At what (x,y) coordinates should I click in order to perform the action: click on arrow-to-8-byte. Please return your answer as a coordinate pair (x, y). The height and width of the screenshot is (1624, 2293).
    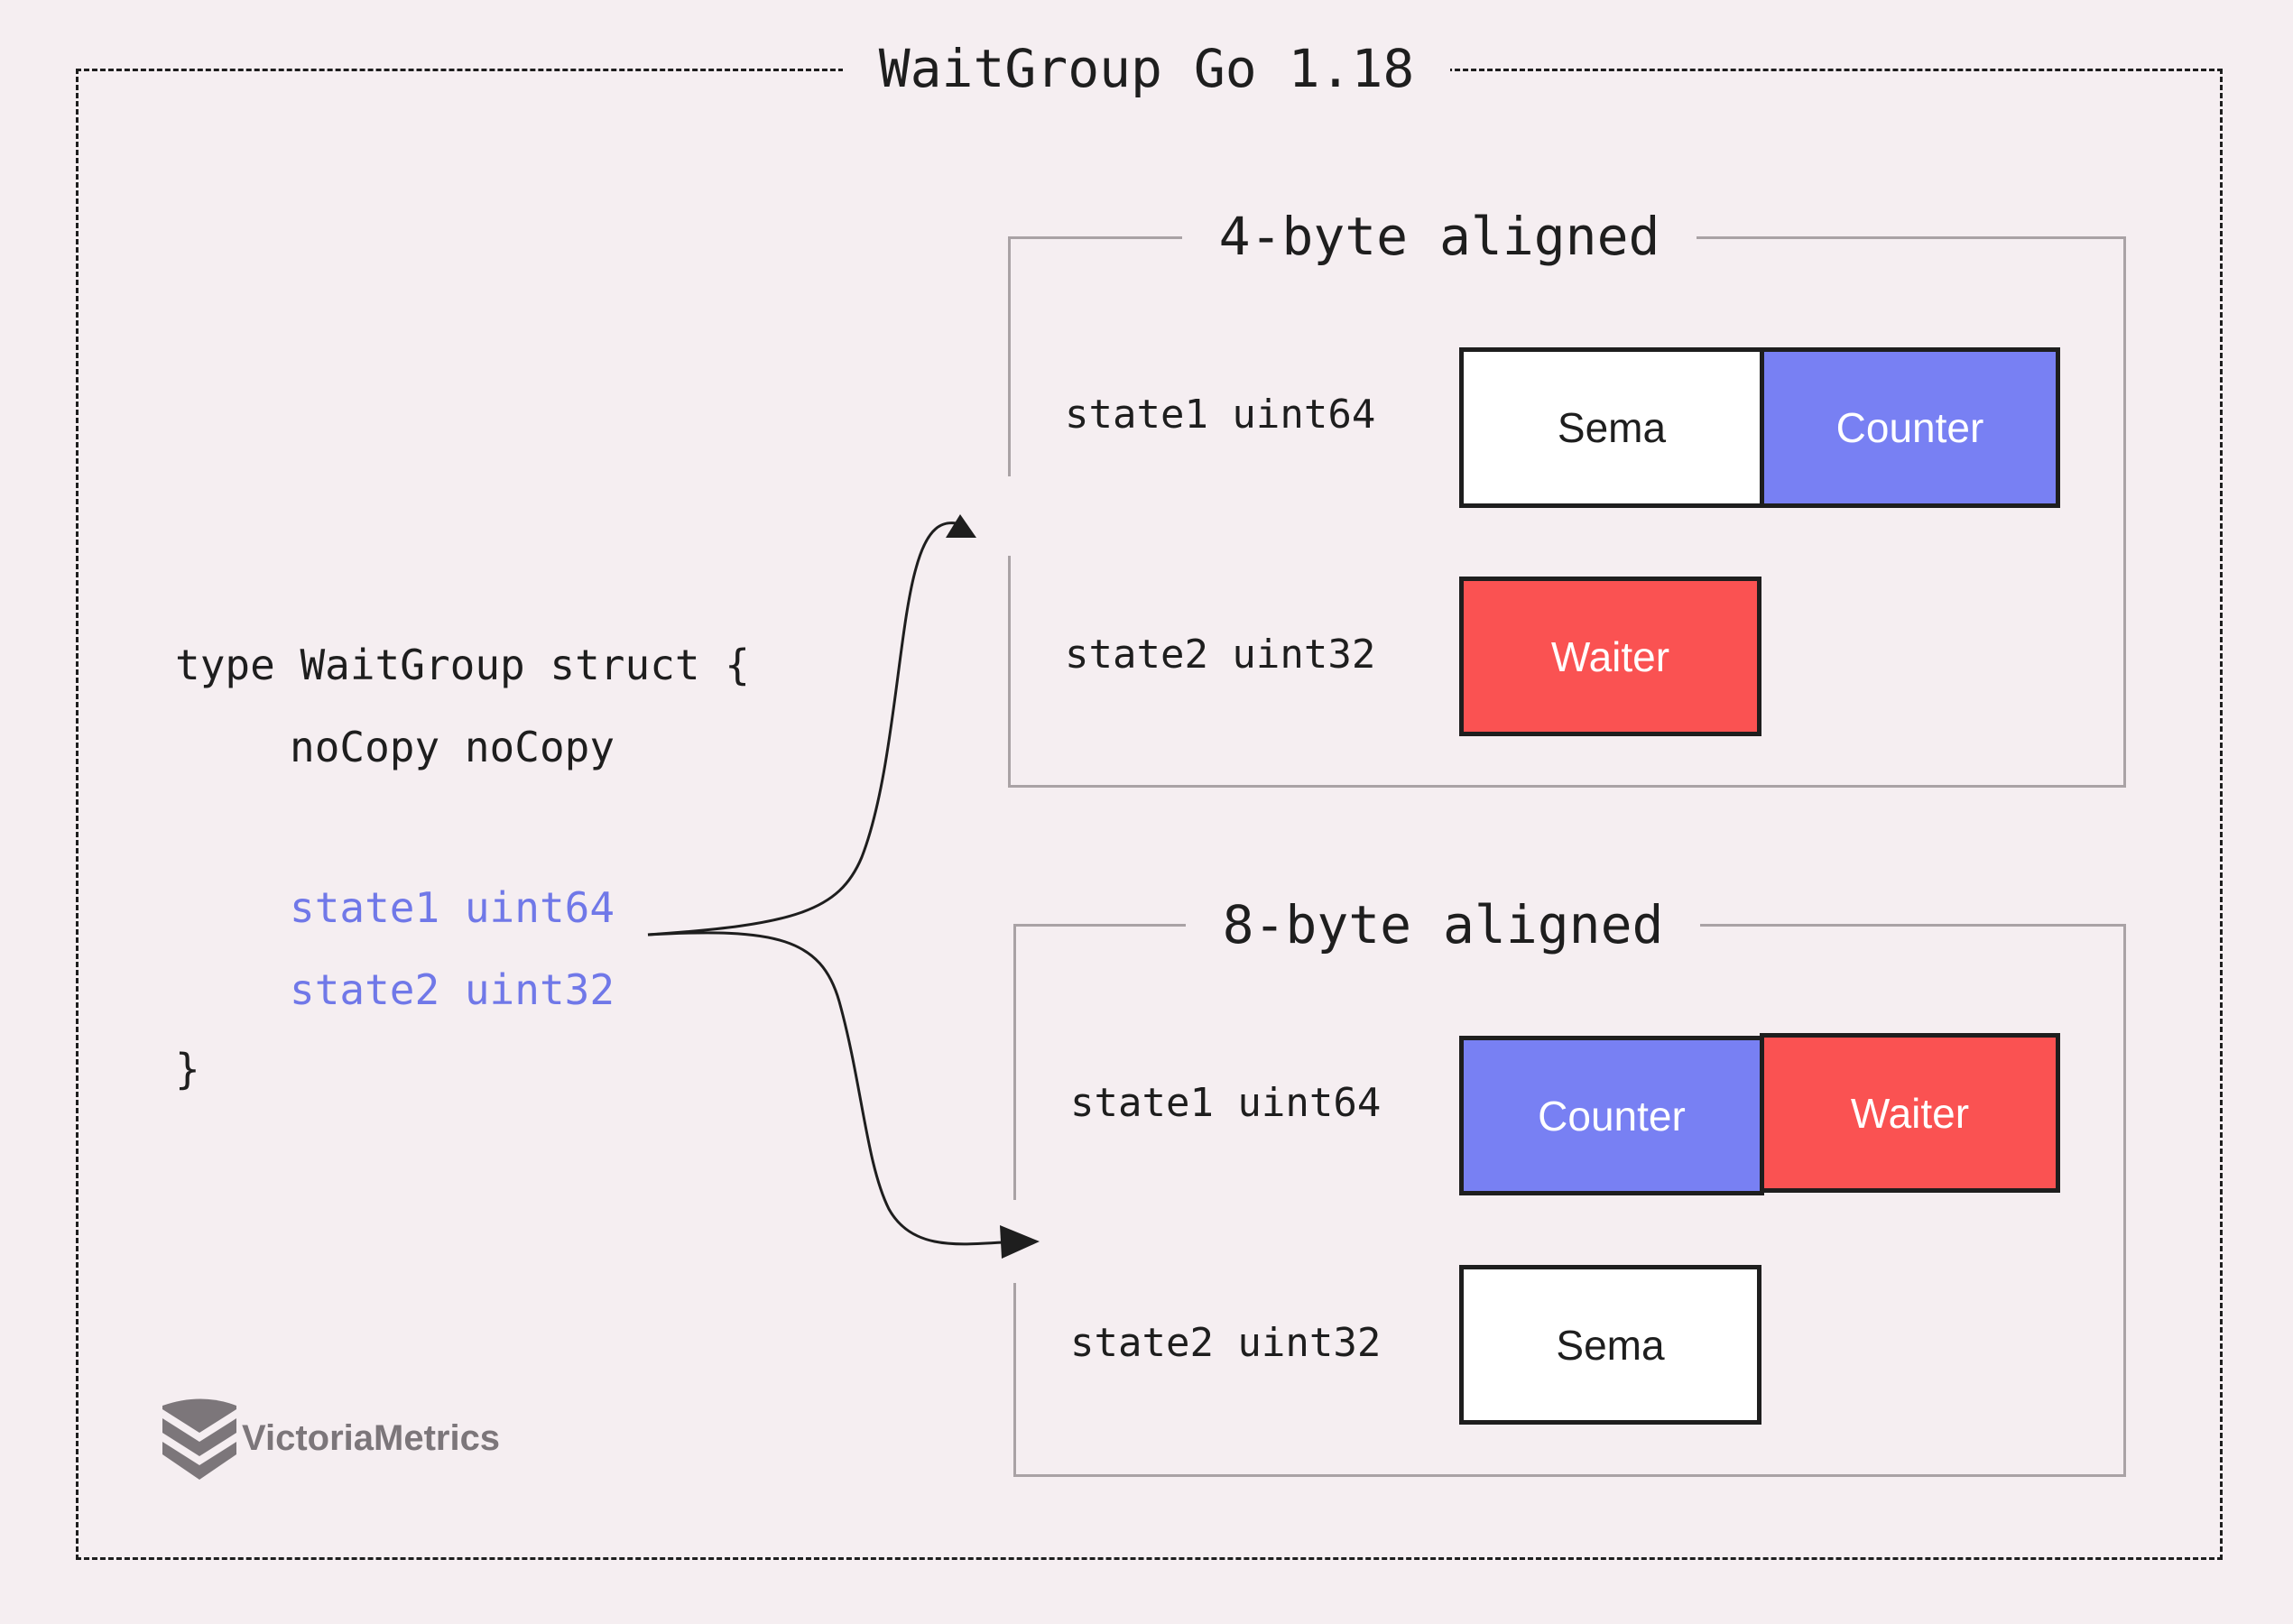
    Looking at the image, I should click on (825, 1088).